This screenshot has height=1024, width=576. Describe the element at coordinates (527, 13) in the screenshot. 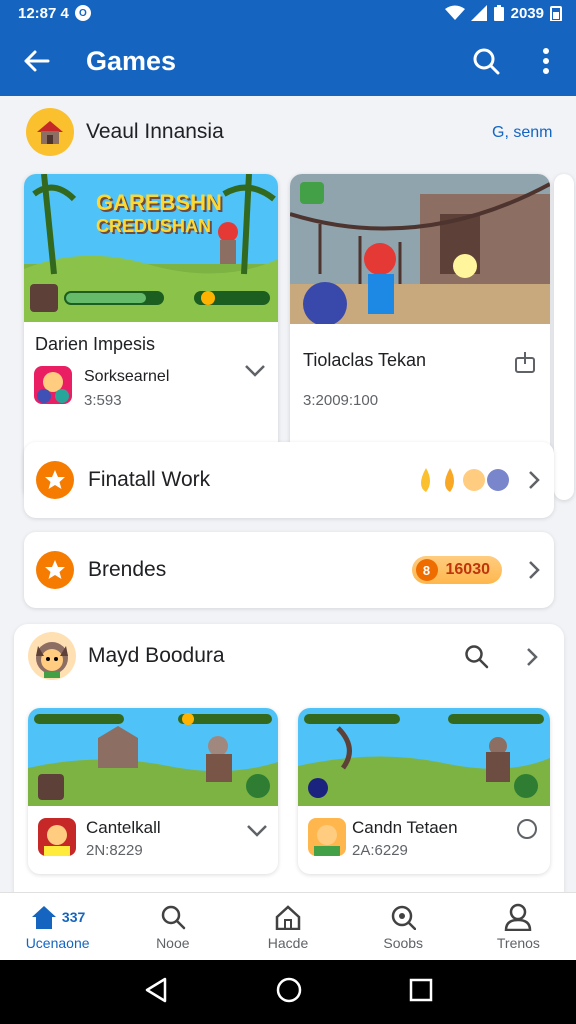

I see `battery-text: 2039` at that location.